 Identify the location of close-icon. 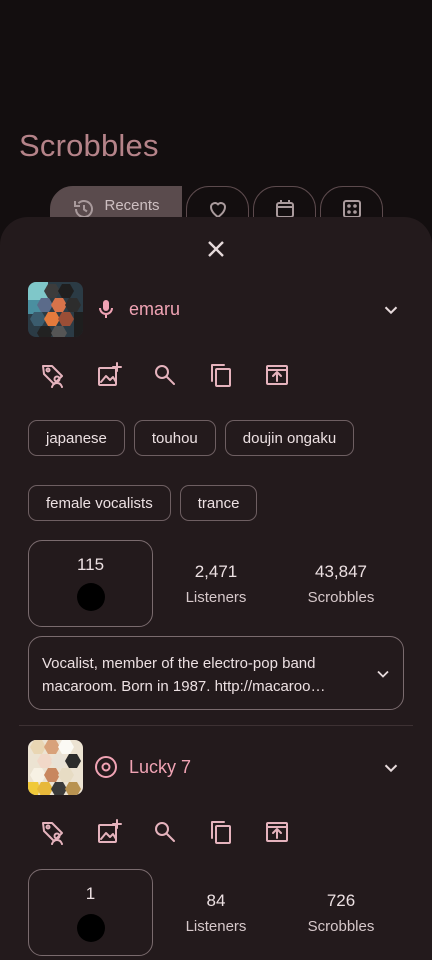
(216, 249).